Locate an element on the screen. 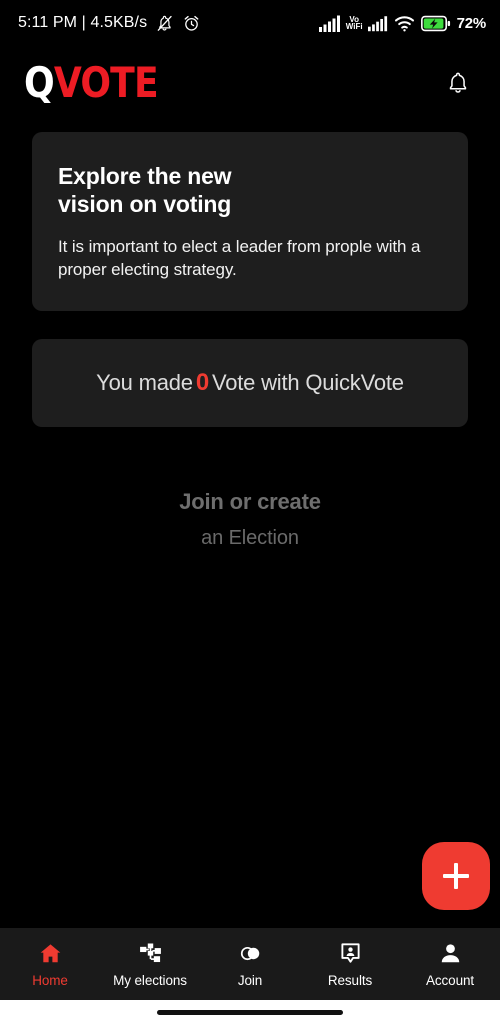 This screenshot has width=500, height=1024. nav-label-results: Results is located at coordinates (350, 980).